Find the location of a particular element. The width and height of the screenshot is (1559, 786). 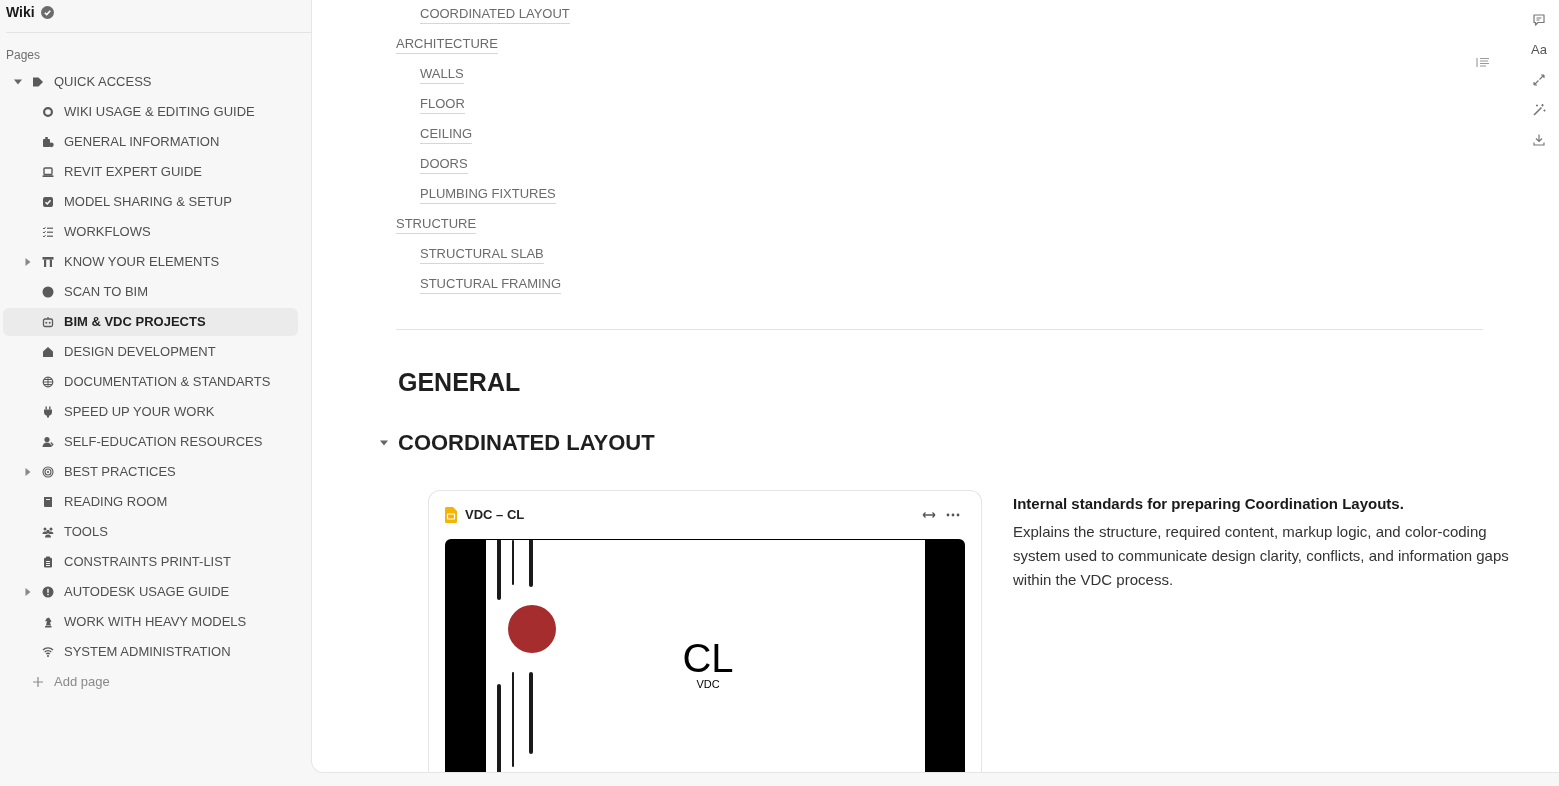

sidebar-item: SPEED UP YOUR WORK is located at coordinates (150, 412).